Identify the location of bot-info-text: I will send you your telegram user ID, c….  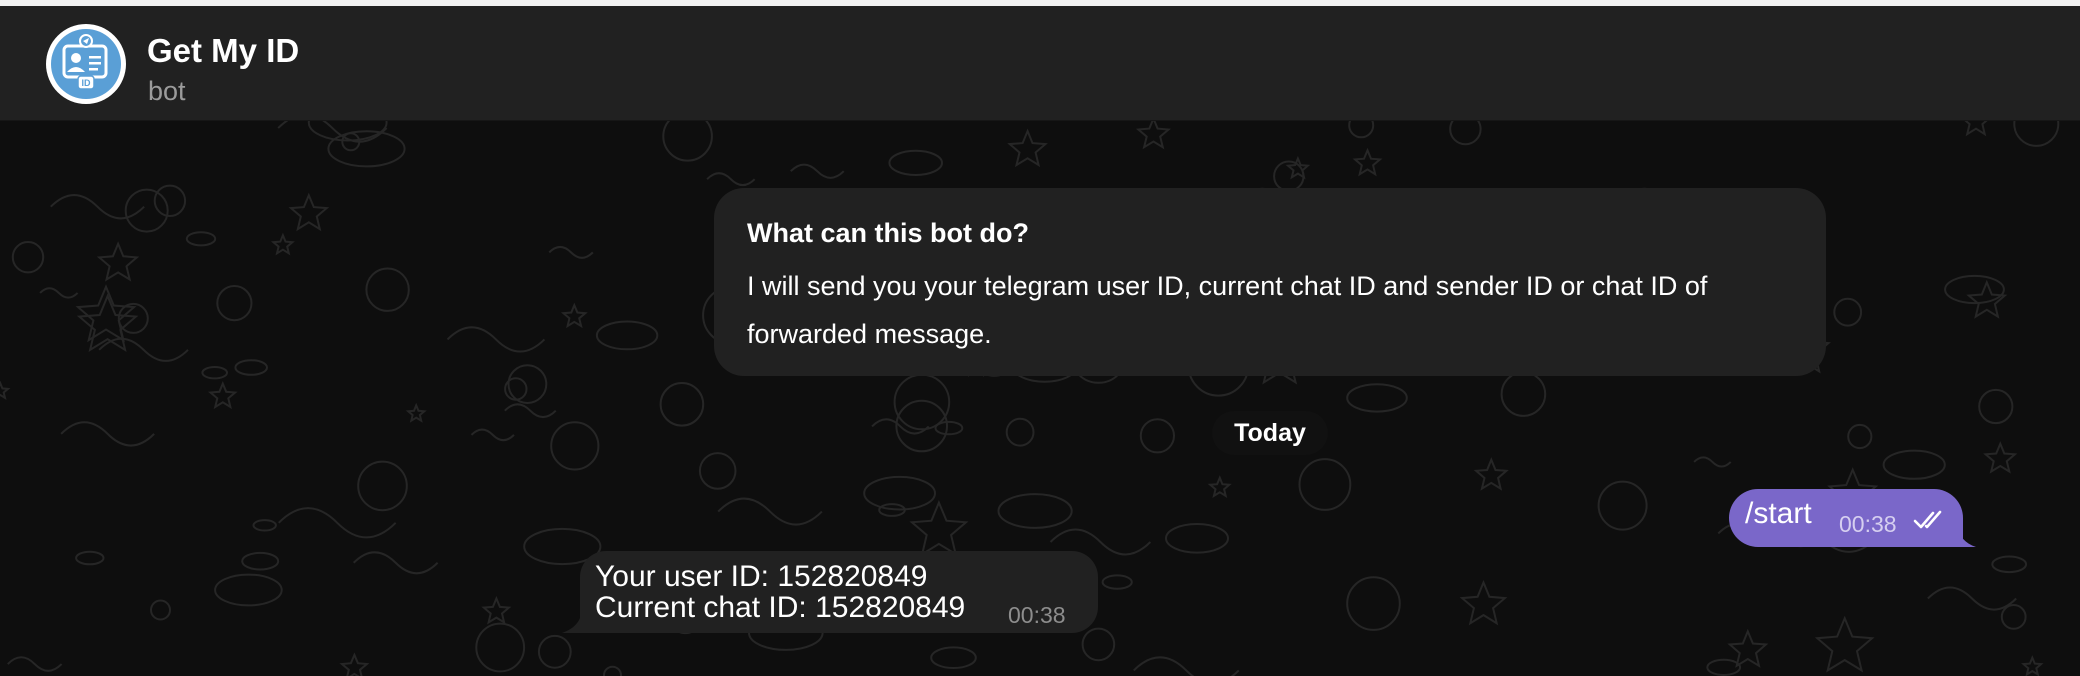
(1227, 310).